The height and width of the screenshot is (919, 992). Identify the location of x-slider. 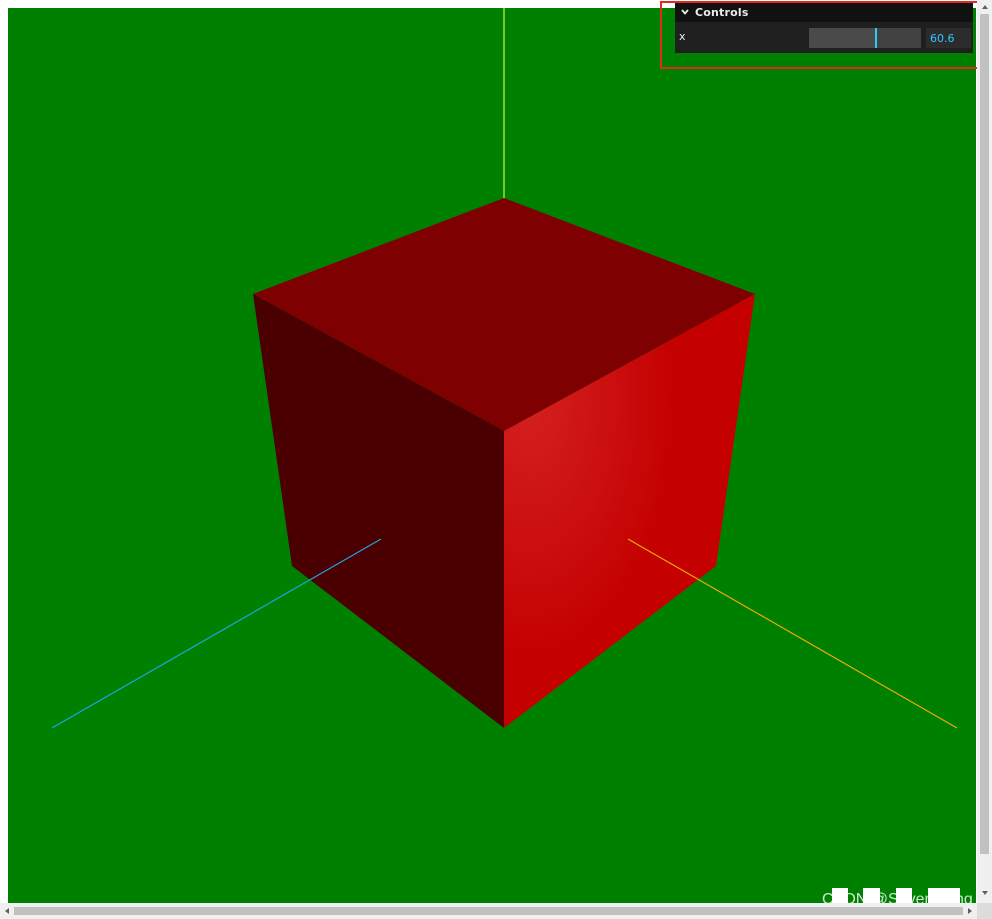
(865, 38).